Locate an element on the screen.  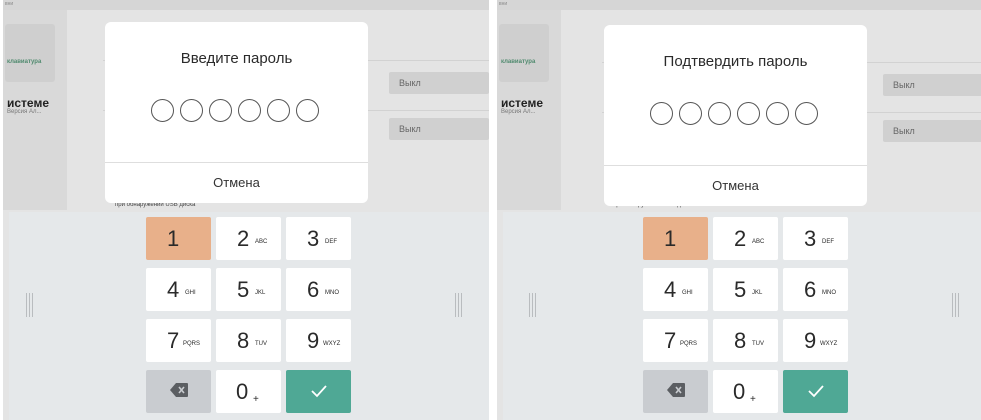
key-letters: WXYZ is located at coordinates (829, 344).